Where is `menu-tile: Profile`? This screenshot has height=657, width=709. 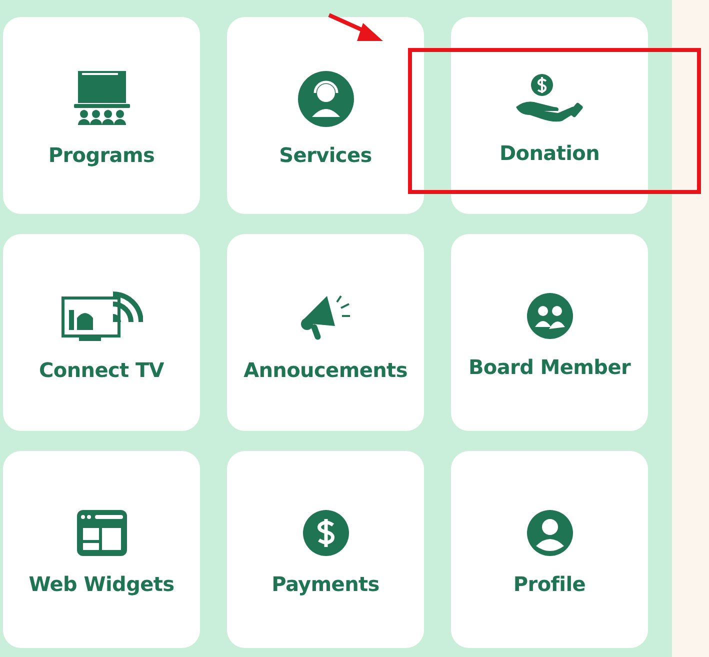 menu-tile: Profile is located at coordinates (549, 549).